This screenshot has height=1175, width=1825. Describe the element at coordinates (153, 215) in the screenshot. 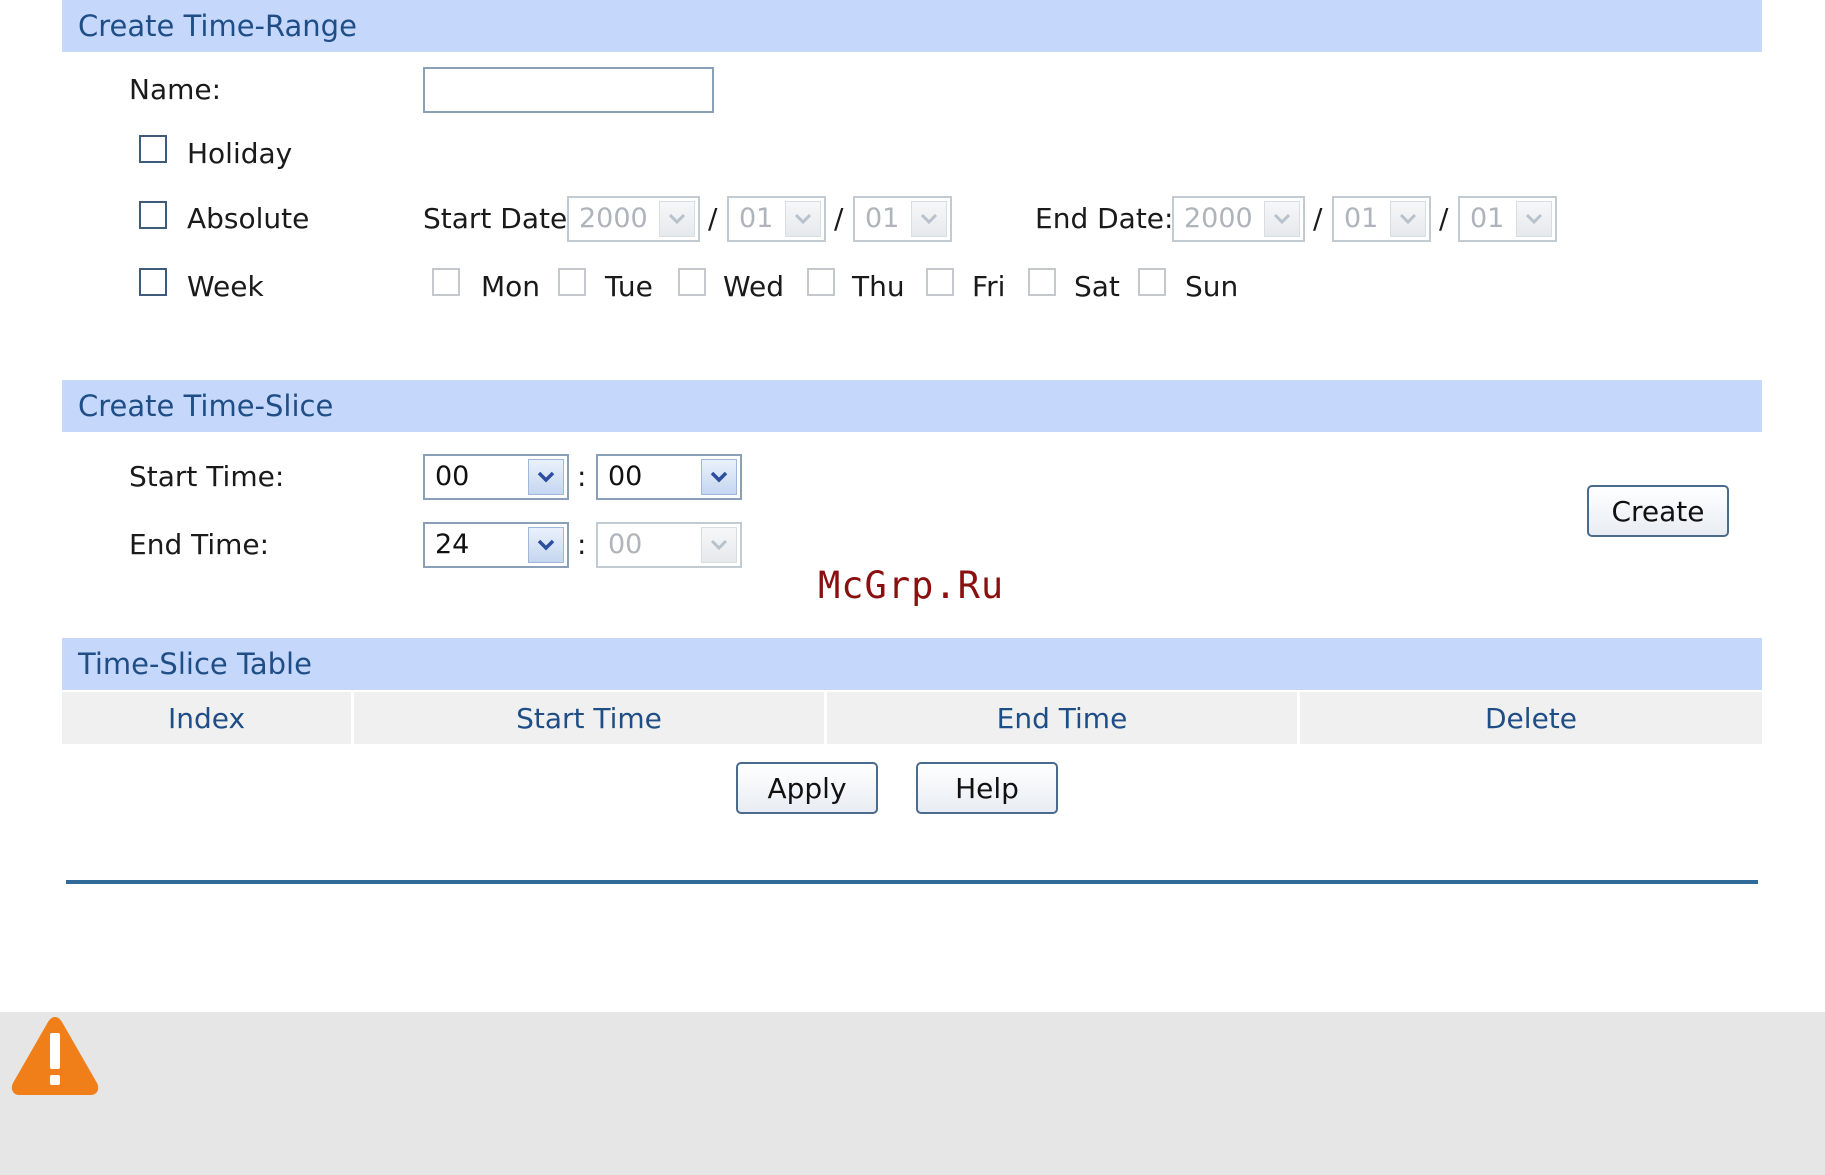

I see `absolute-checkbox` at that location.